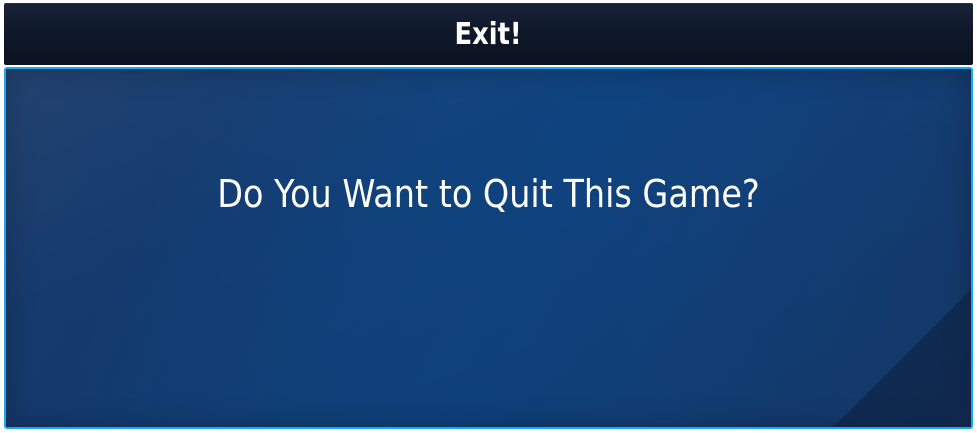  Describe the element at coordinates (901, 359) in the screenshot. I see `corner-decoration` at that location.